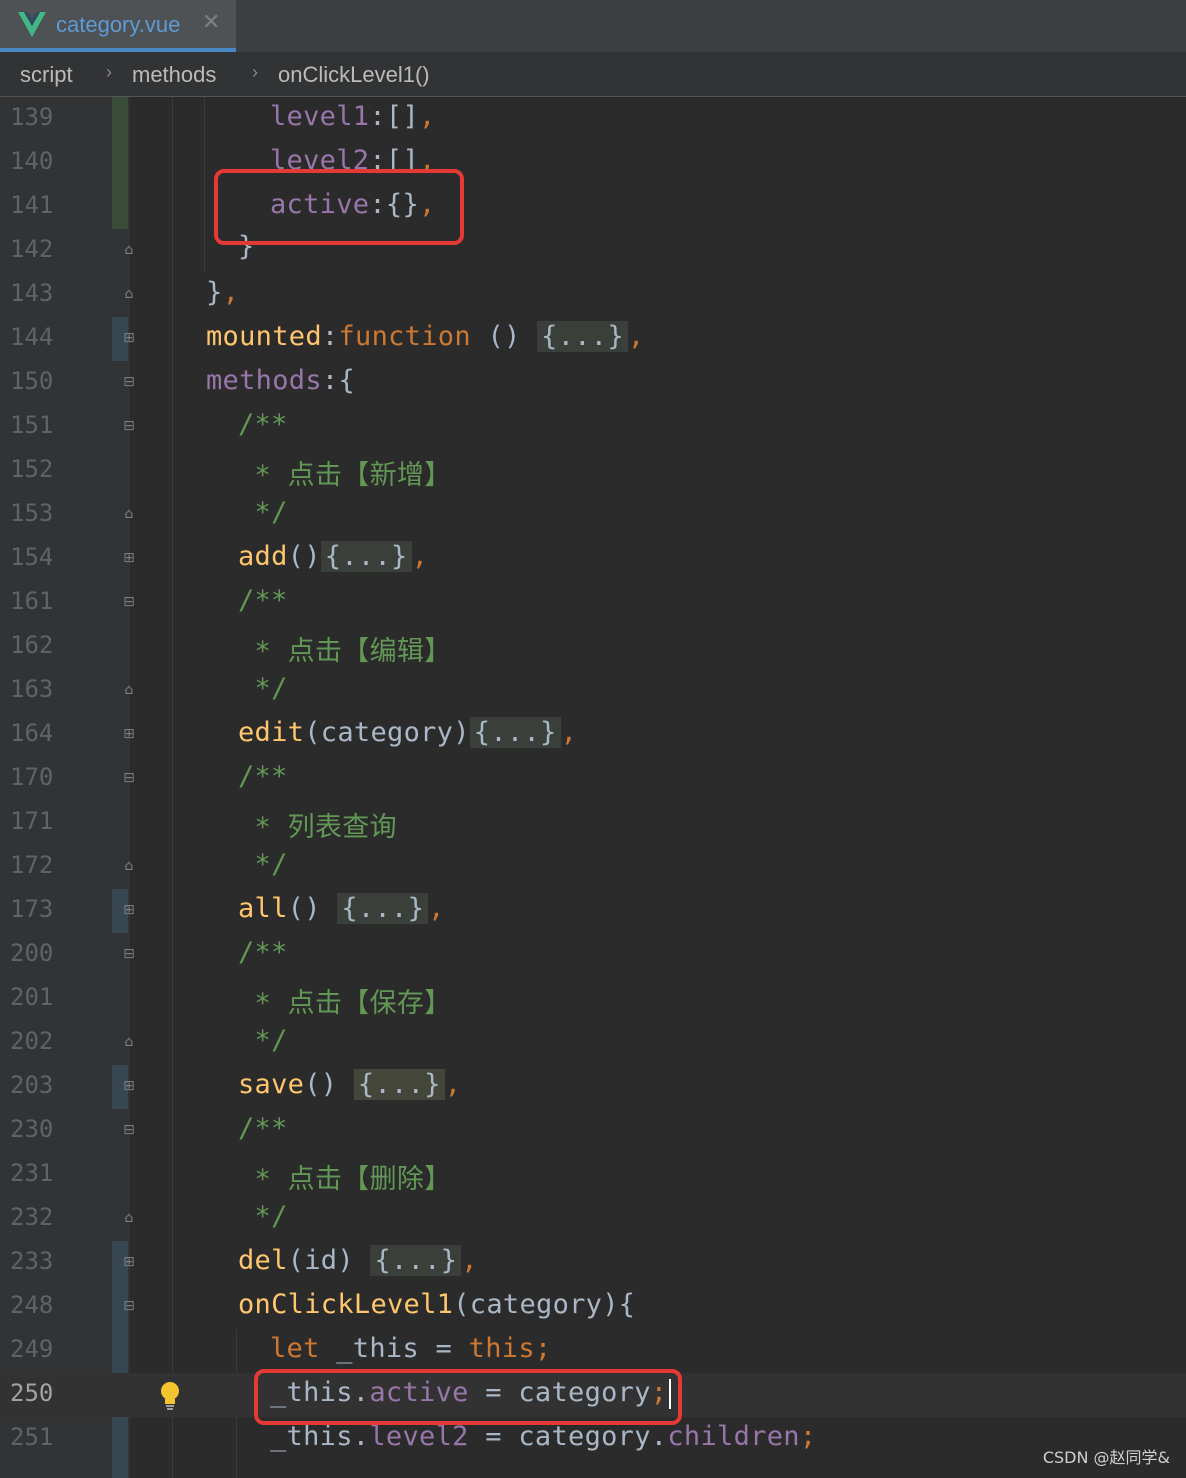 This screenshot has height=1478, width=1186. I want to click on lightbulb-intention-icon, so click(170, 1396).